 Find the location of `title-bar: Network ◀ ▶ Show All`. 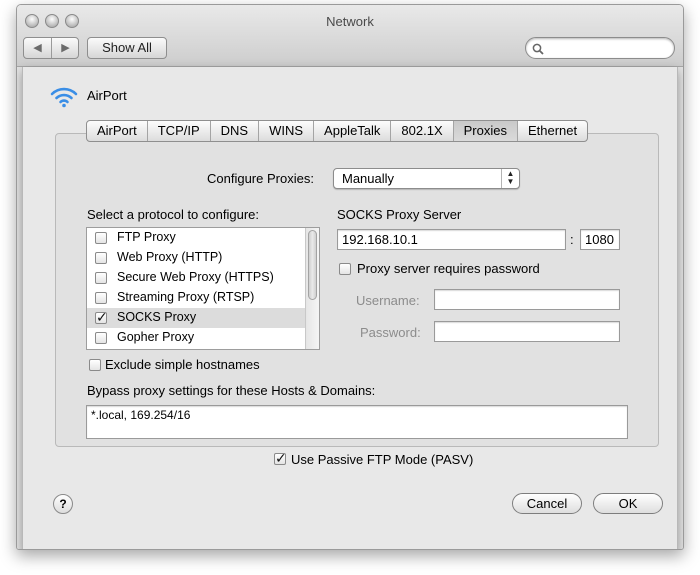

title-bar: Network ◀ ▶ Show All is located at coordinates (350, 36).